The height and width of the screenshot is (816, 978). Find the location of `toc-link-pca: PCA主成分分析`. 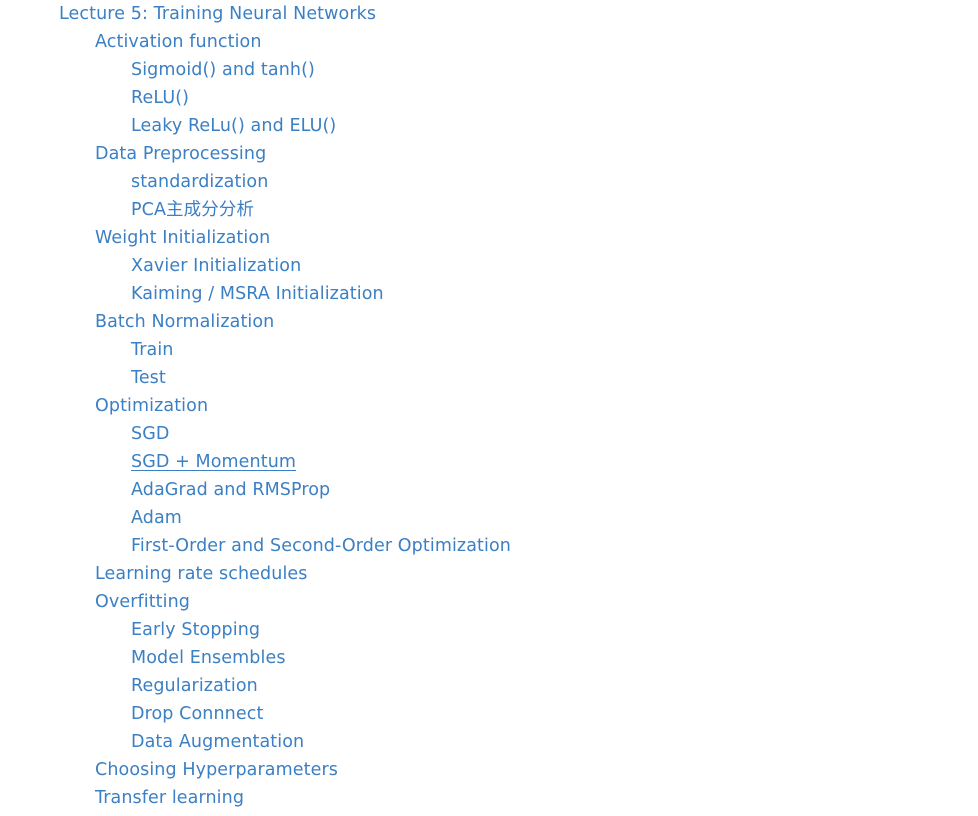

toc-link-pca: PCA主成分分析 is located at coordinates (192, 210).